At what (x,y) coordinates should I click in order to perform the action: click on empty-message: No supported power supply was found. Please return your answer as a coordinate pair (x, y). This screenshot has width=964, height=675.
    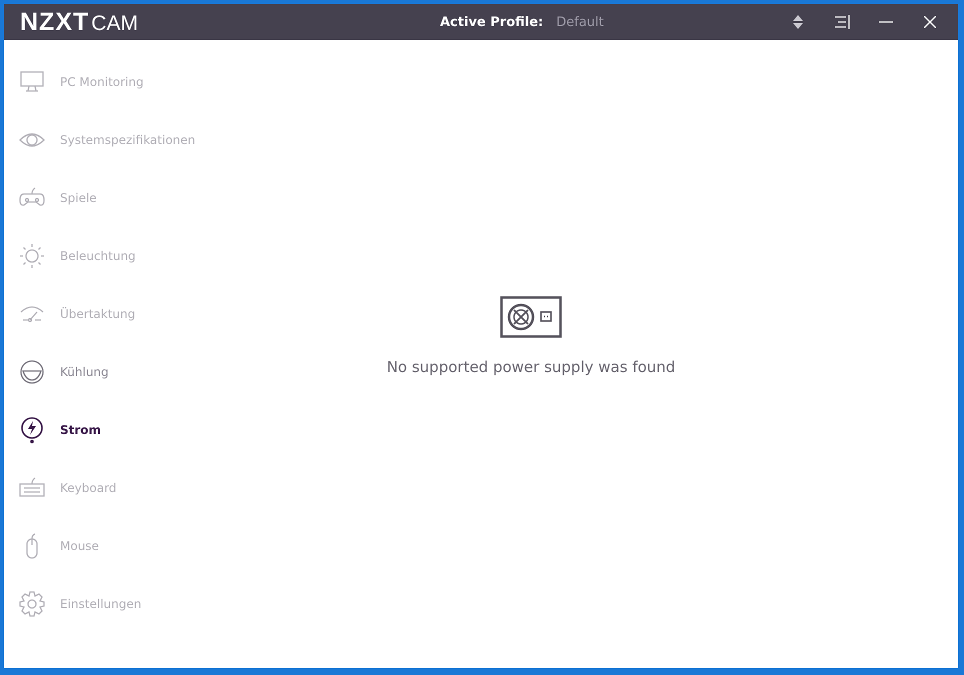
    Looking at the image, I should click on (531, 367).